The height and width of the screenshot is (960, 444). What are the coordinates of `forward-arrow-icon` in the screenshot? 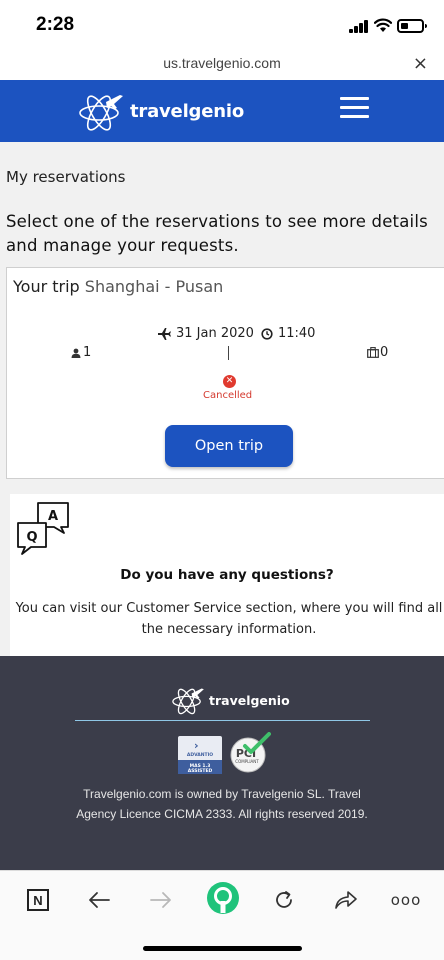 It's located at (161, 900).